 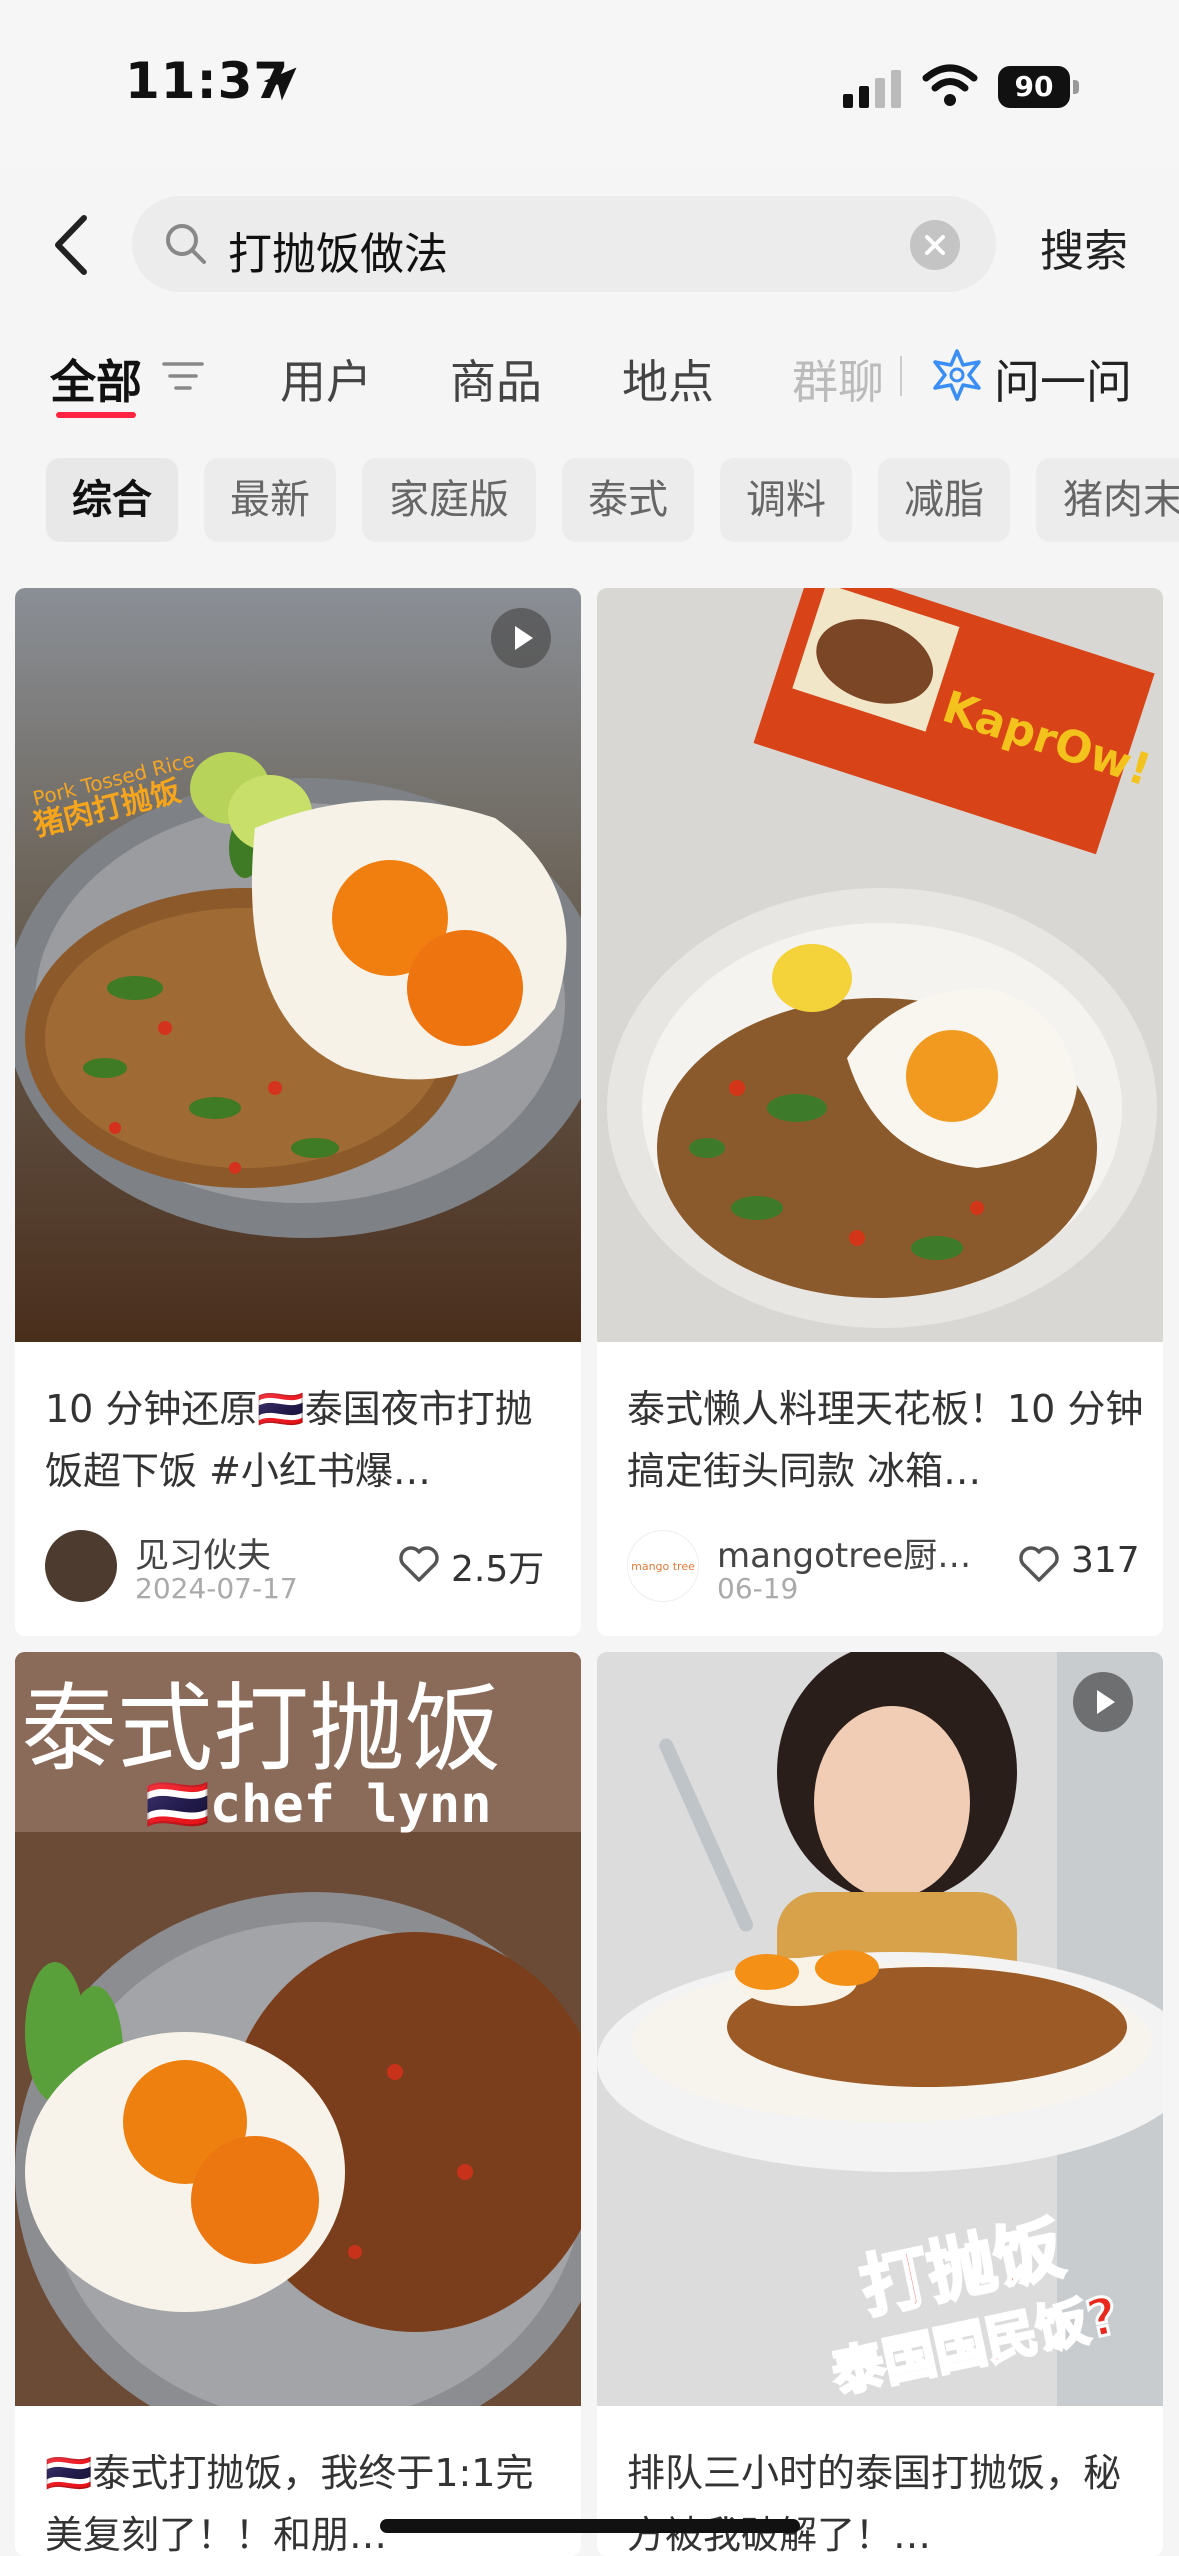 I want to click on note-cover-image: Pork Tossed Rice 猪肉打抛饭, so click(x=298, y=965).